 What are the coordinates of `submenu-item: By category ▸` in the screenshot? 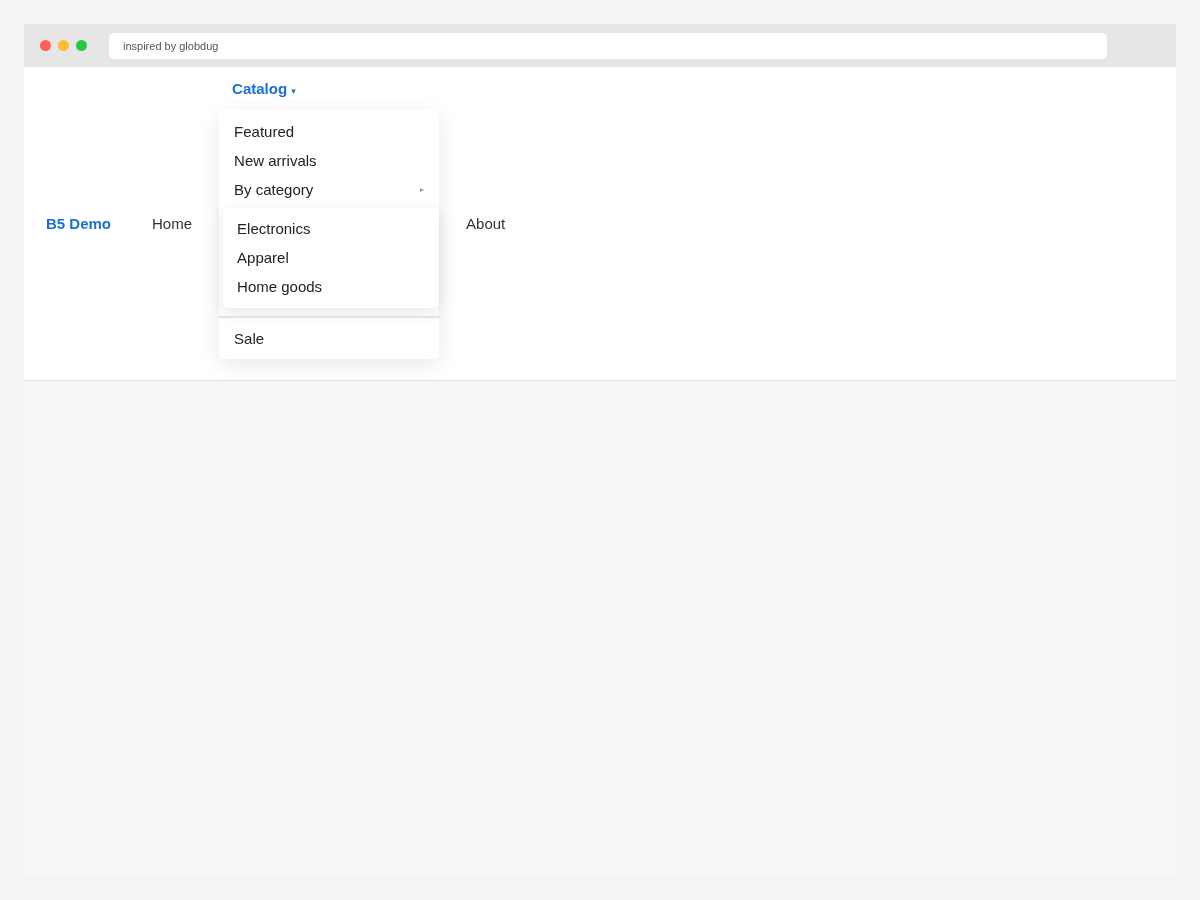 It's located at (329, 189).